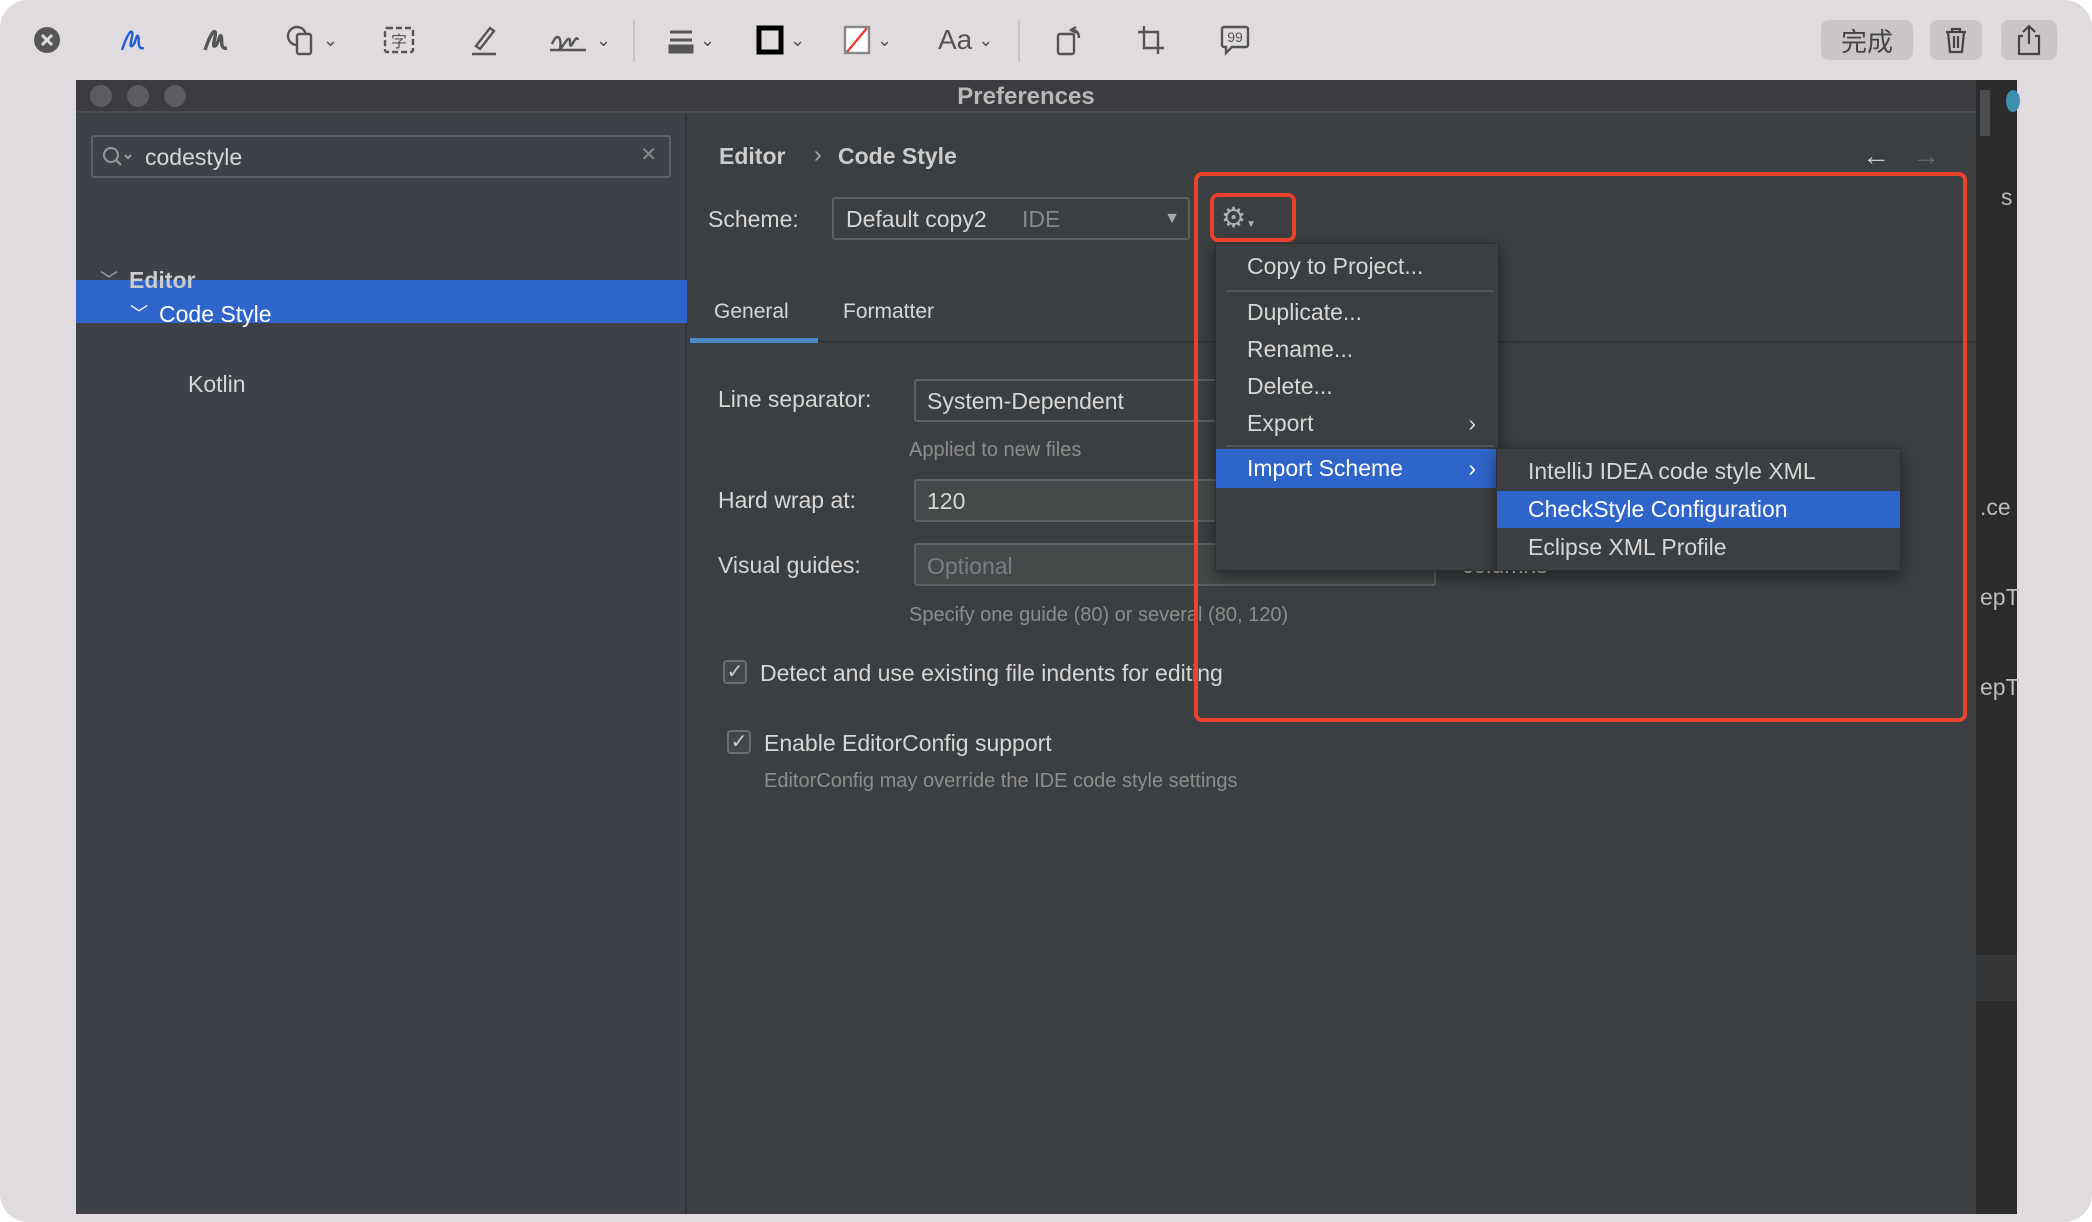 The width and height of the screenshot is (2092, 1222). What do you see at coordinates (691, 40) in the screenshot?
I see `line-style-icon: ⌄` at bounding box center [691, 40].